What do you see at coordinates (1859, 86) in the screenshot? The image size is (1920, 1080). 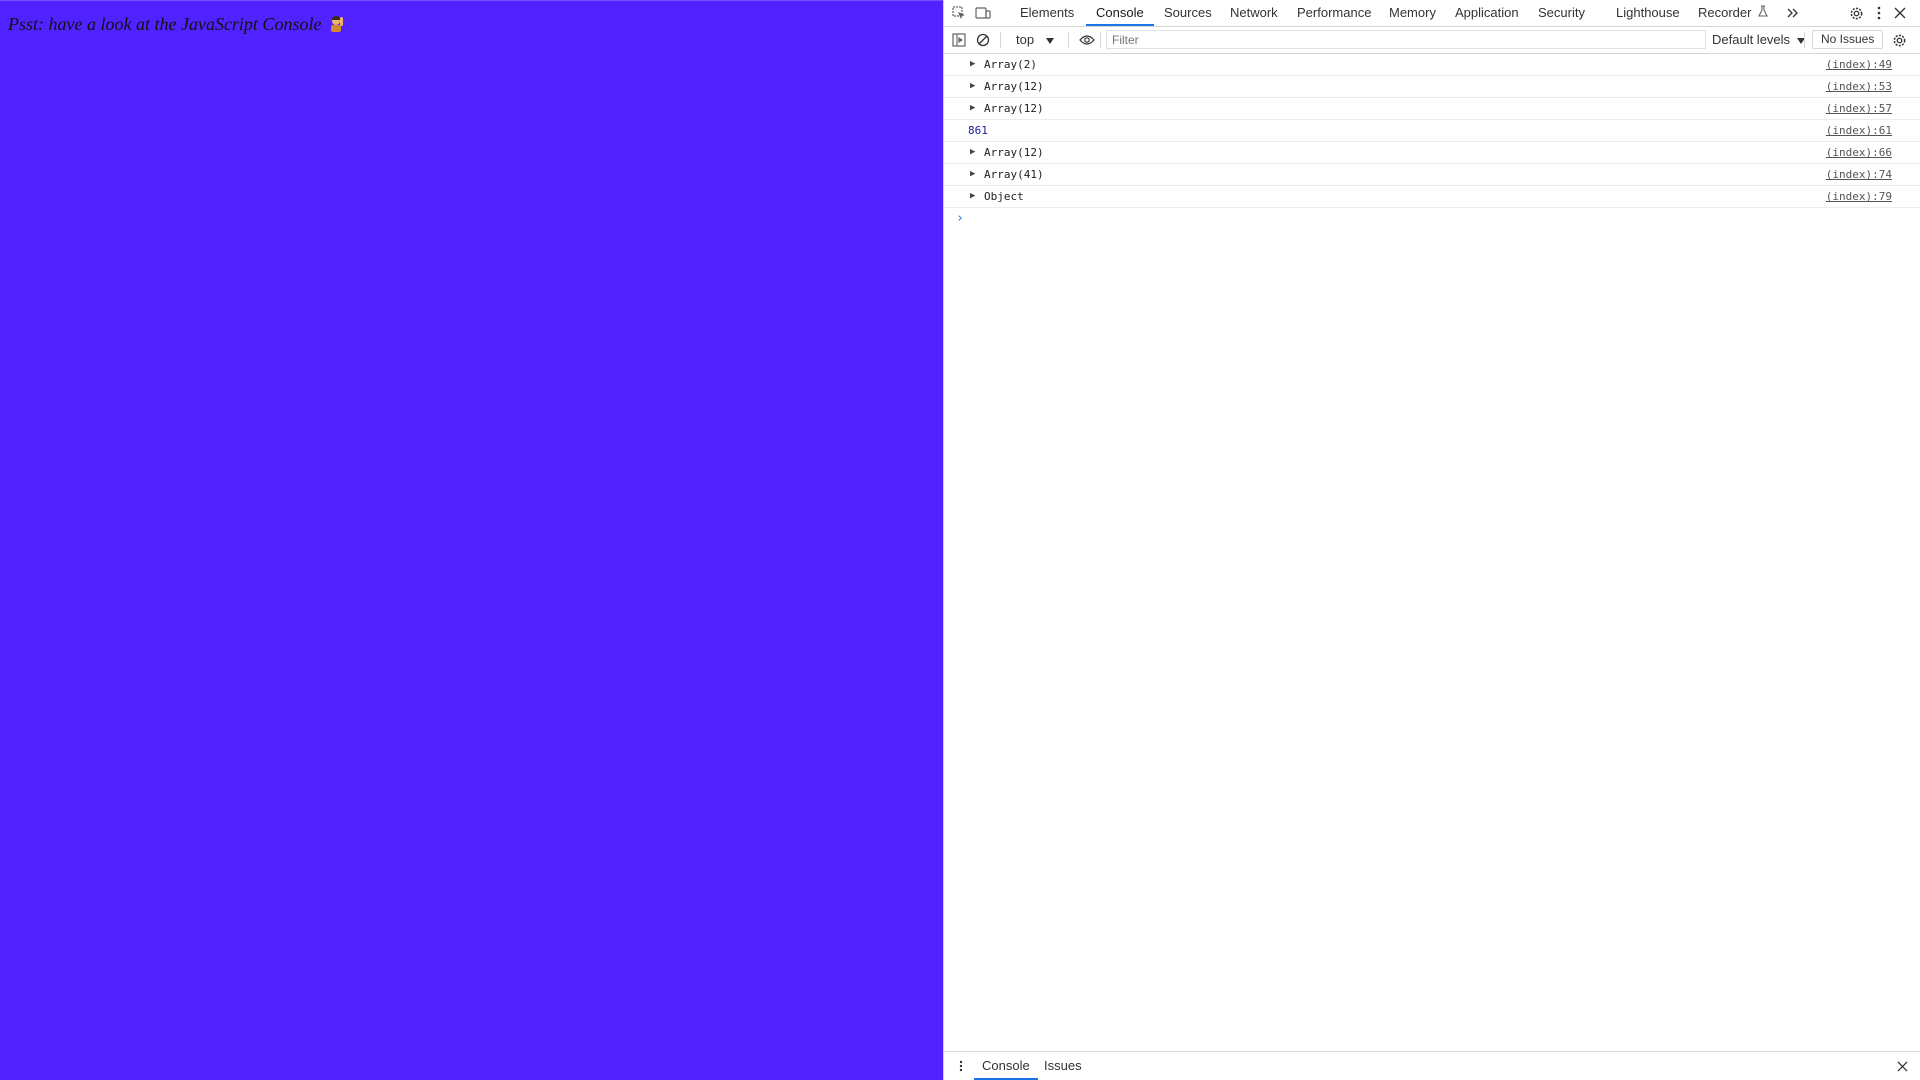 I see `console-row-source-link: (index):53` at bounding box center [1859, 86].